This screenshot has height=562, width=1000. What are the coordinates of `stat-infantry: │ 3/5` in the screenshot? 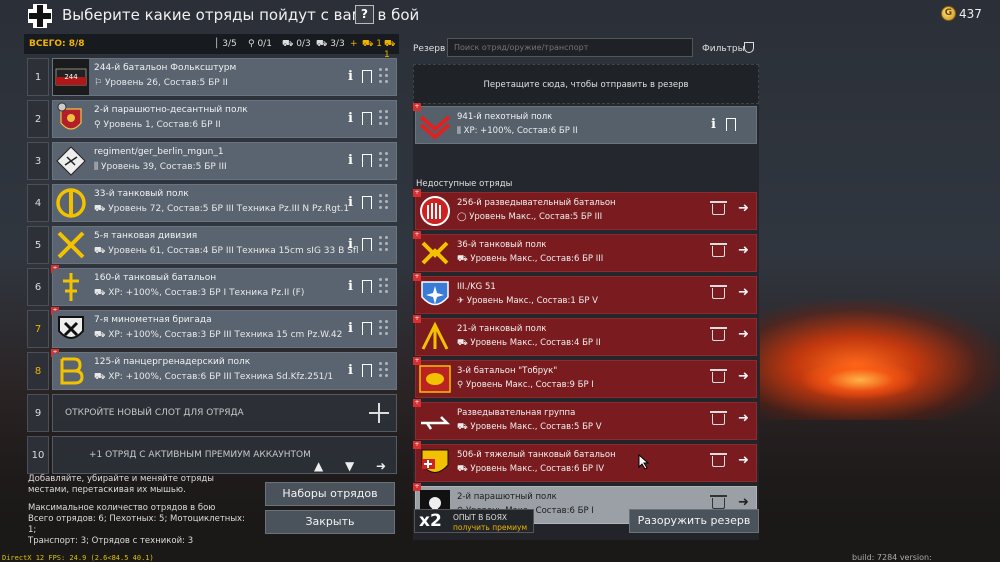 It's located at (225, 44).